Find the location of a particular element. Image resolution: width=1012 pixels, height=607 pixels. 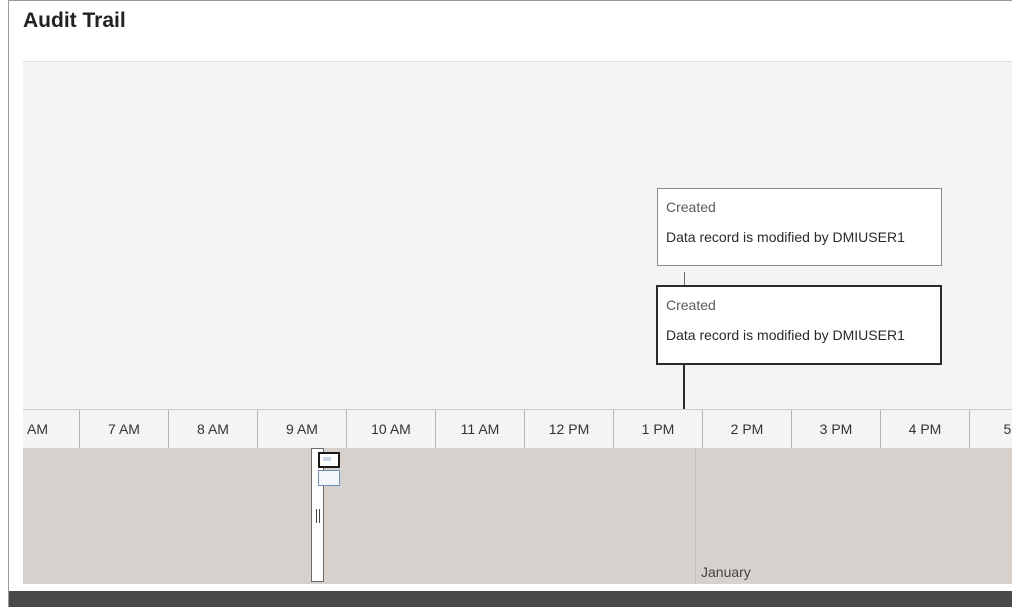

time-tick: 2 PM is located at coordinates (747, 429).